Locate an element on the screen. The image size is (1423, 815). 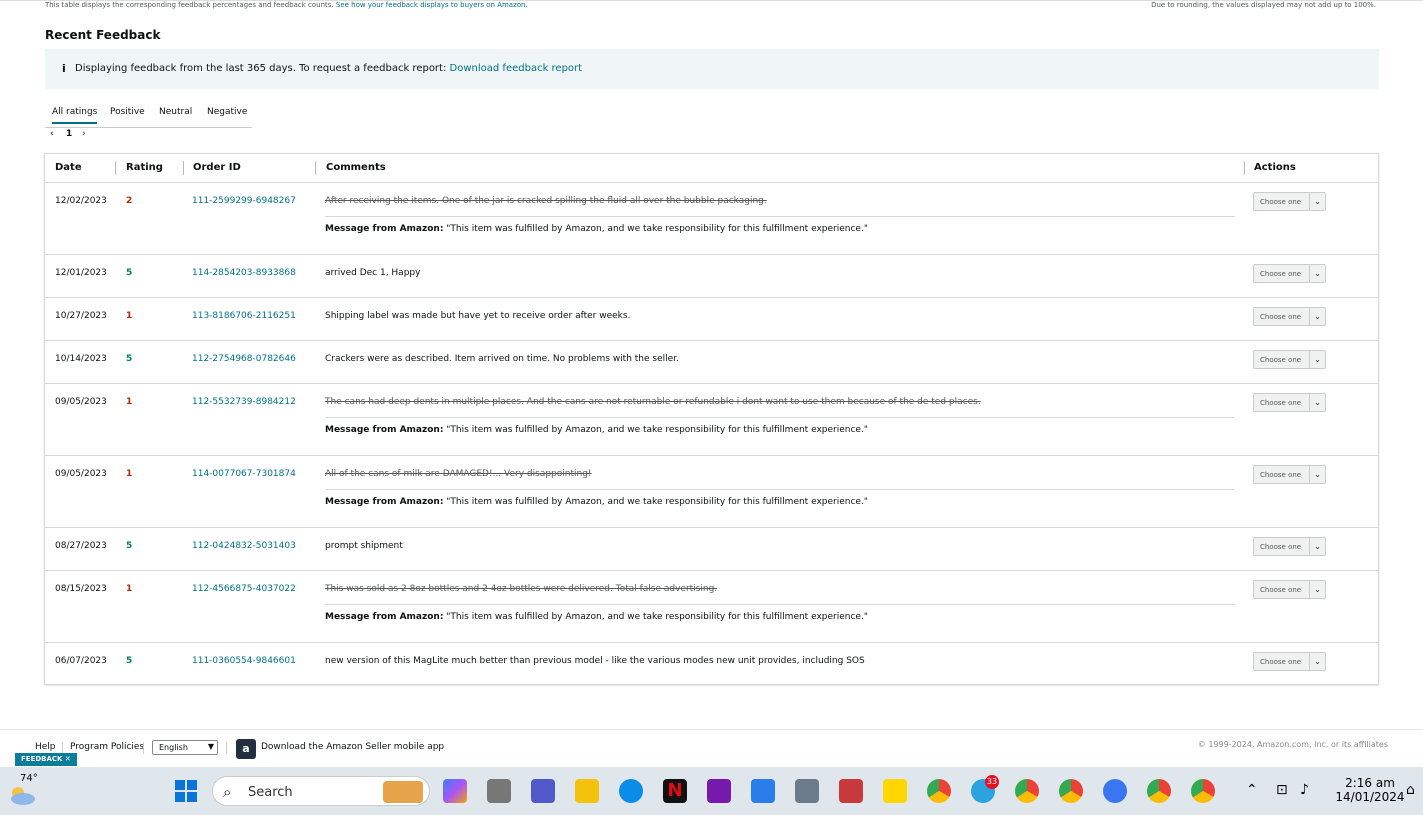
amazon-app-icon: a is located at coordinates (246, 749).